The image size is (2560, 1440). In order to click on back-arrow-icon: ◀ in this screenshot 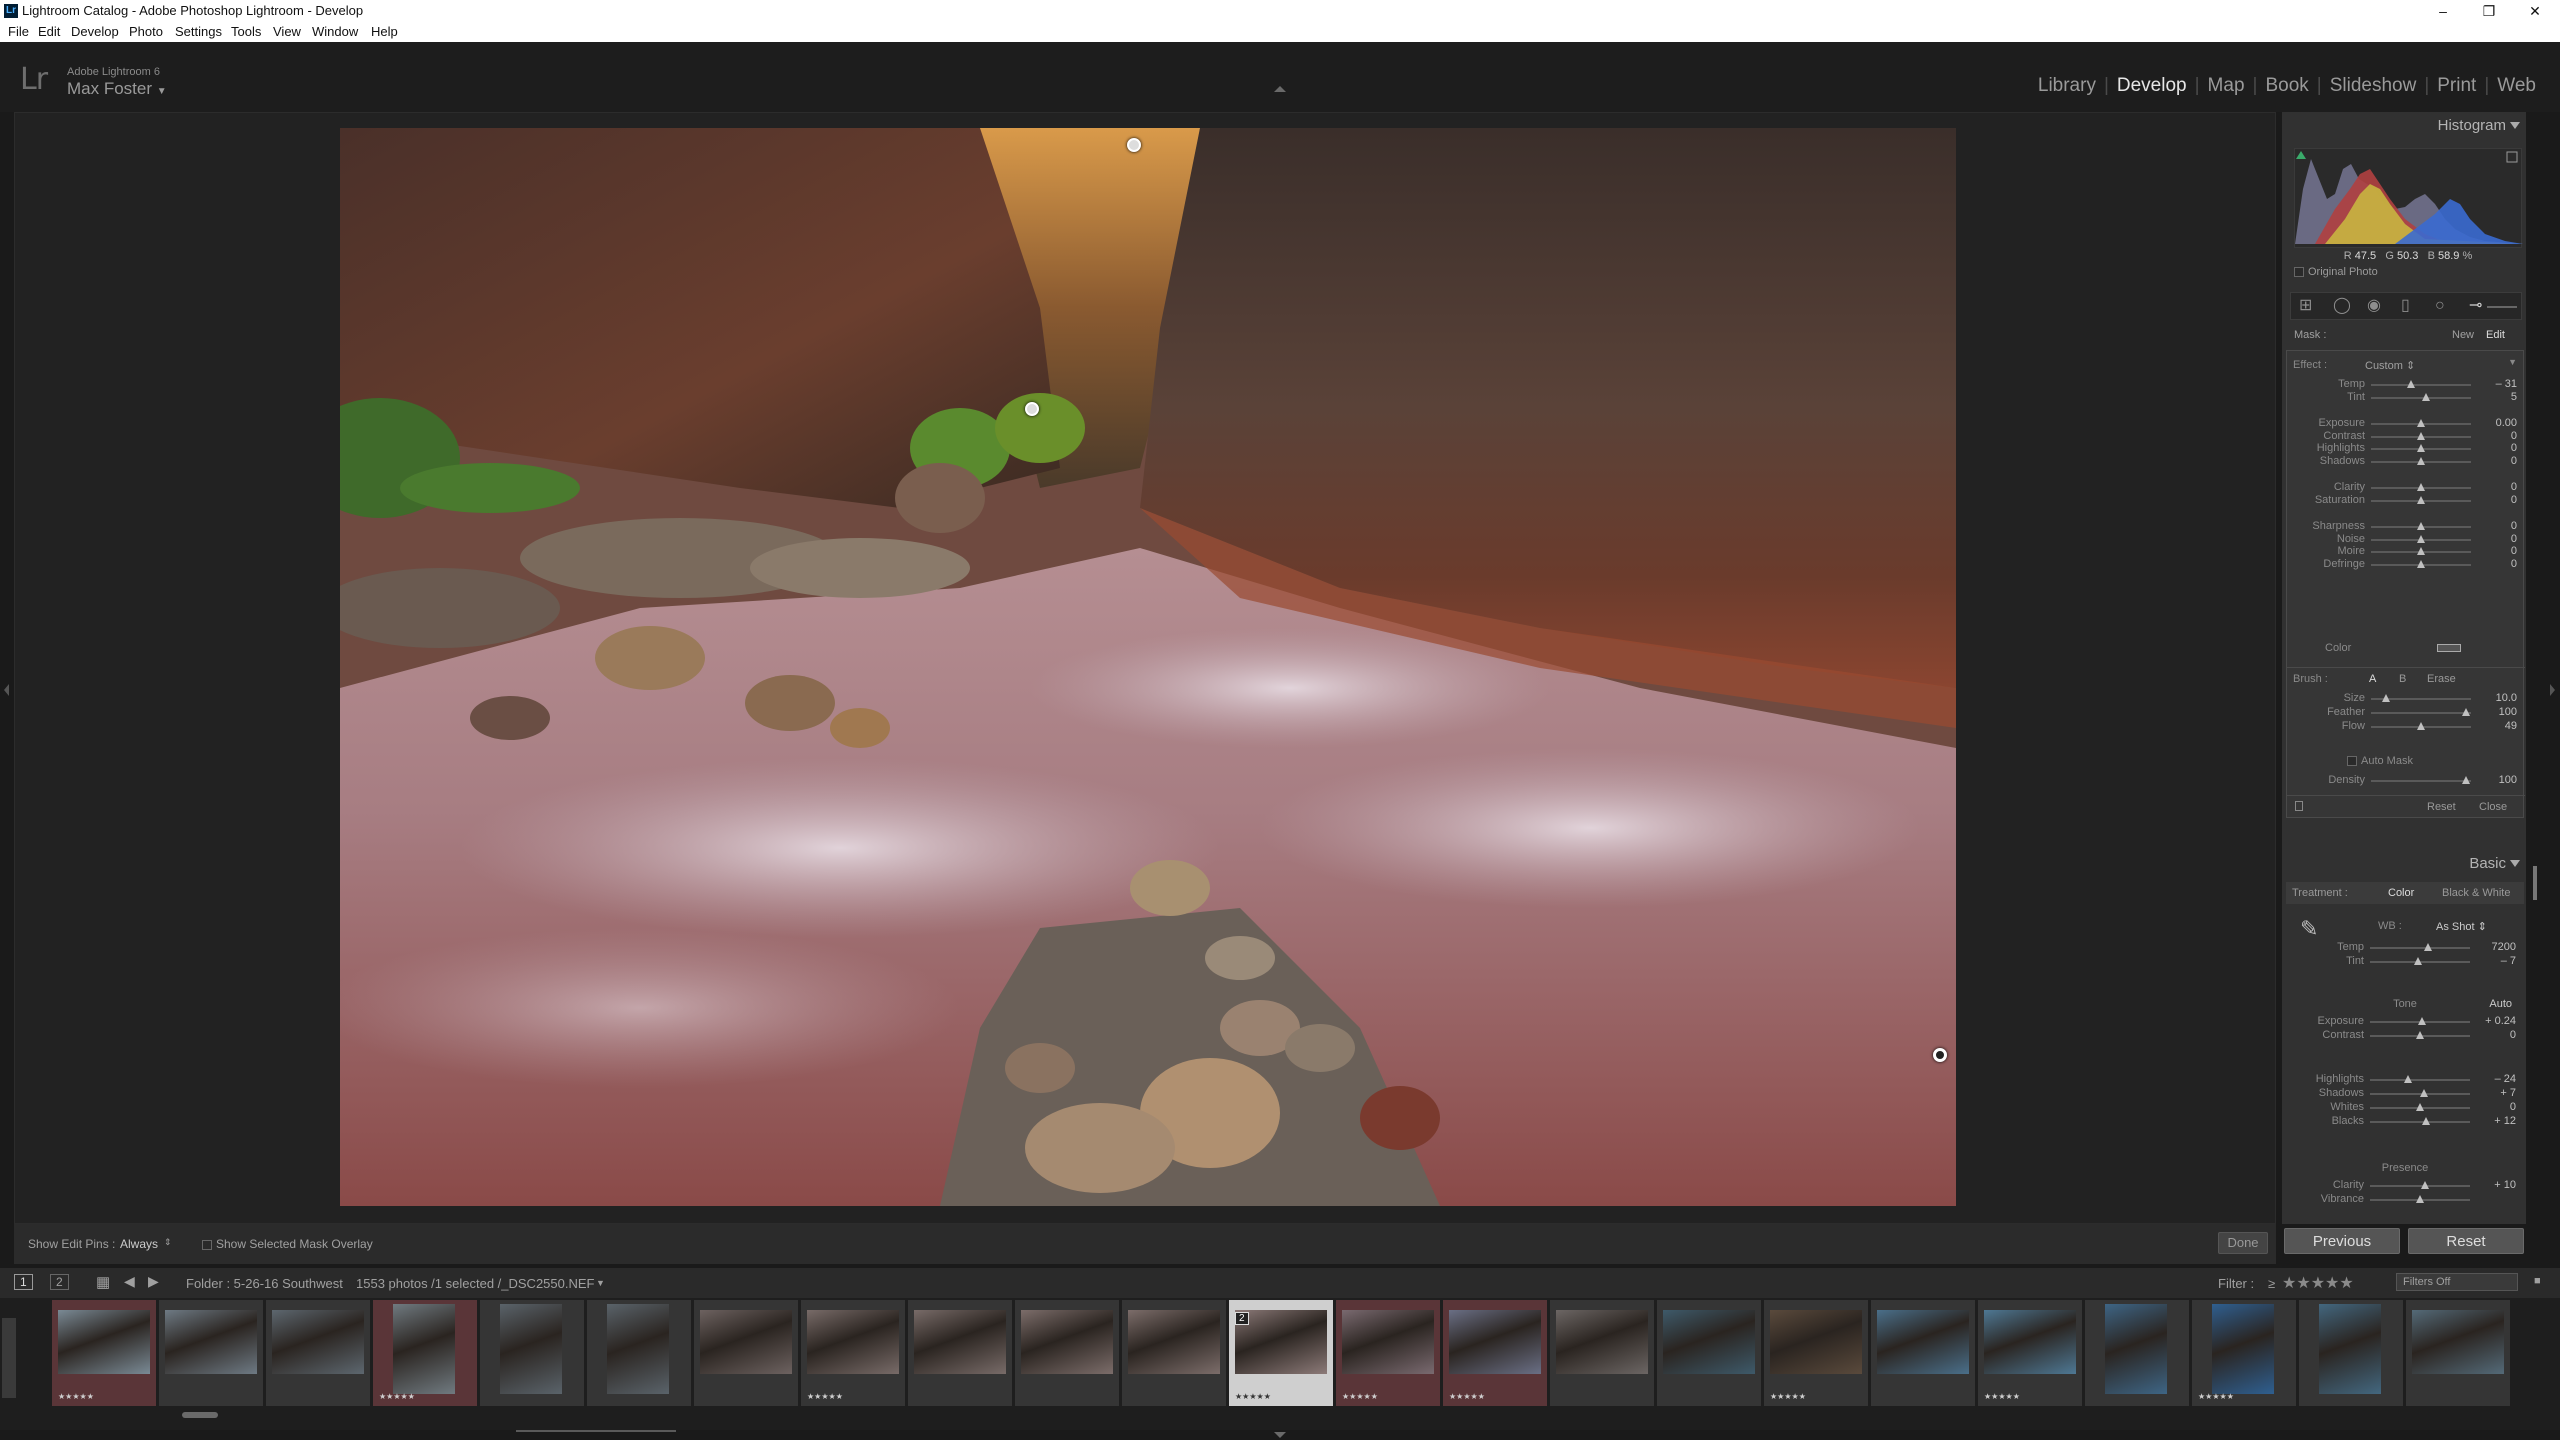, I will do `click(129, 1281)`.